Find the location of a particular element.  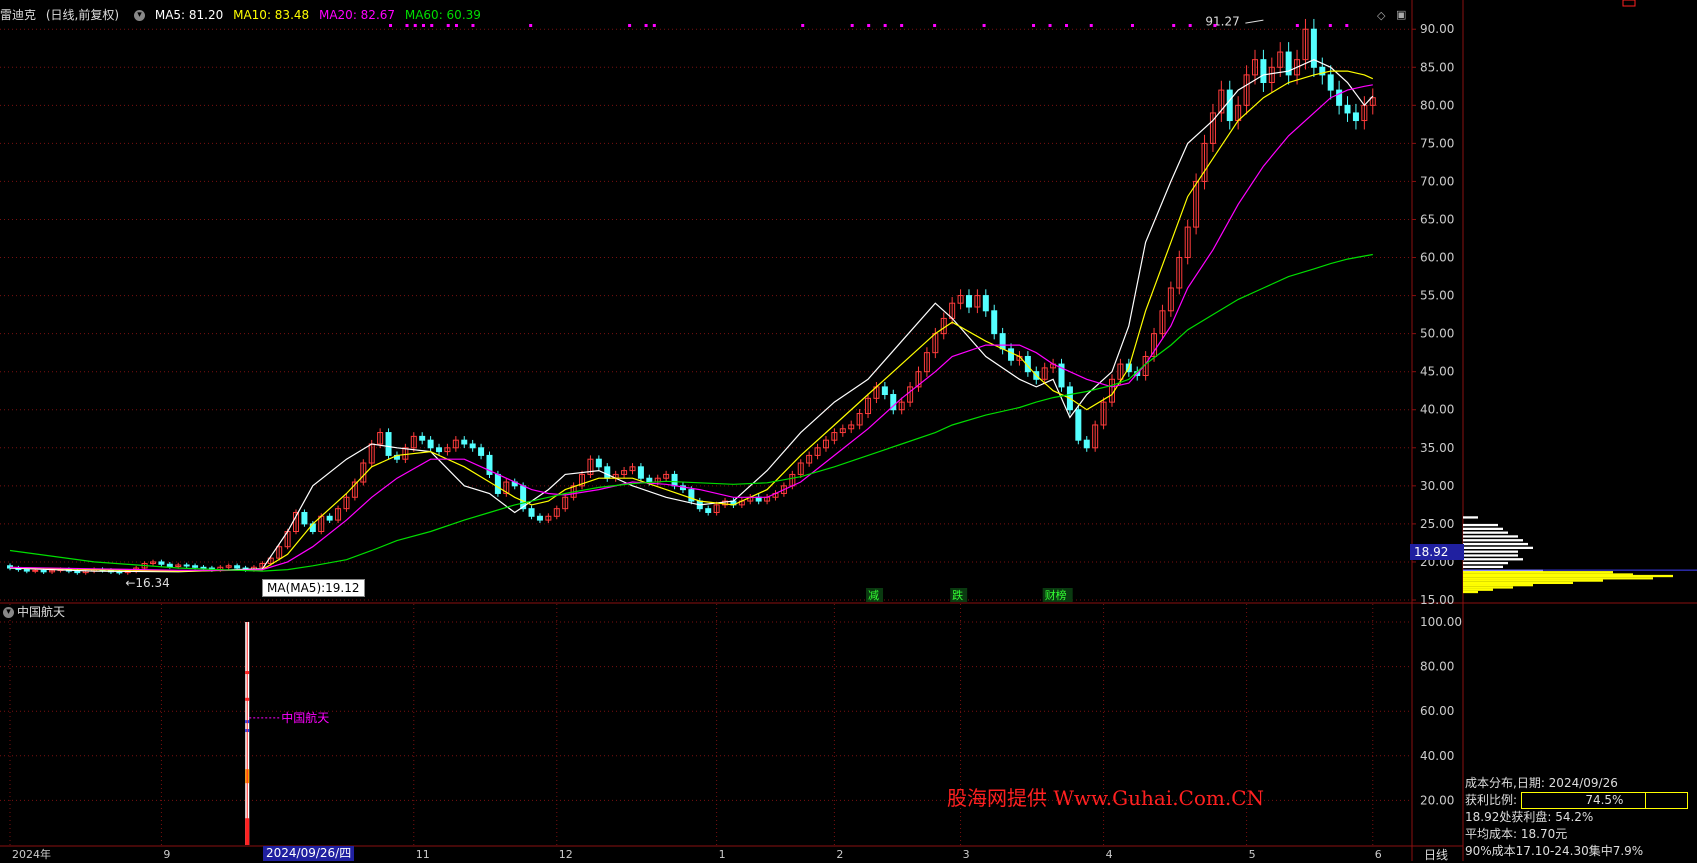

y-tick-label: 60.00 is located at coordinates (1437, 258).